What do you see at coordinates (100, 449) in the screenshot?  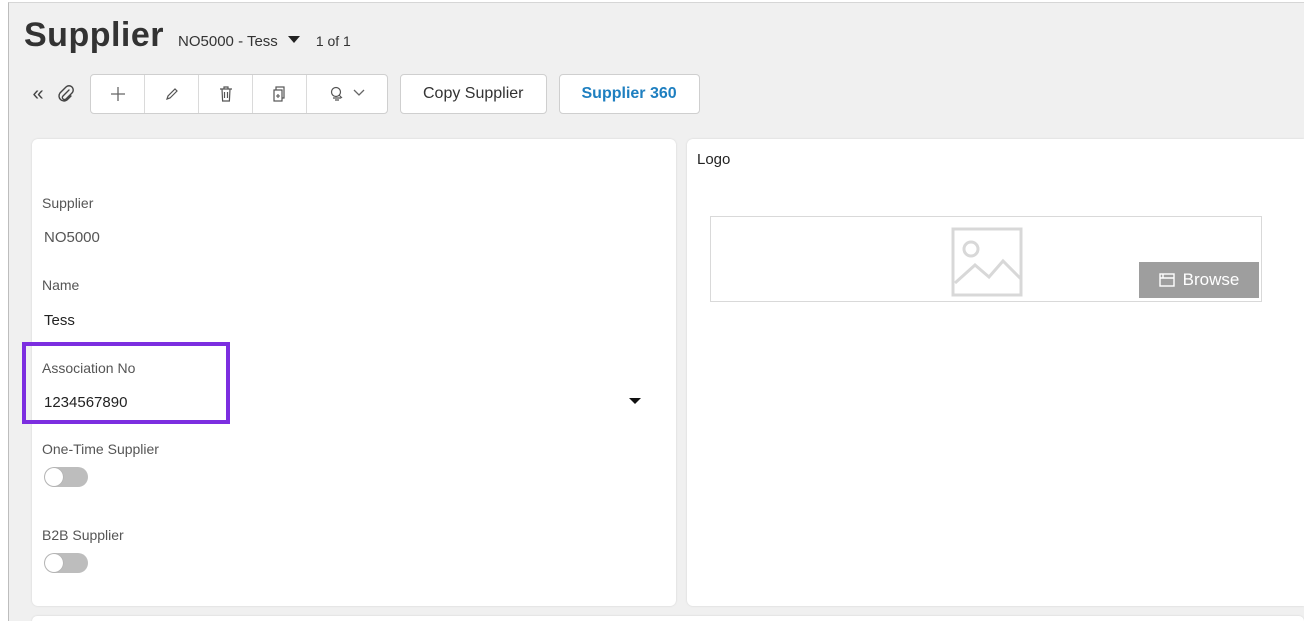 I see `one-time-supplier-label: One-Time Supplier` at bounding box center [100, 449].